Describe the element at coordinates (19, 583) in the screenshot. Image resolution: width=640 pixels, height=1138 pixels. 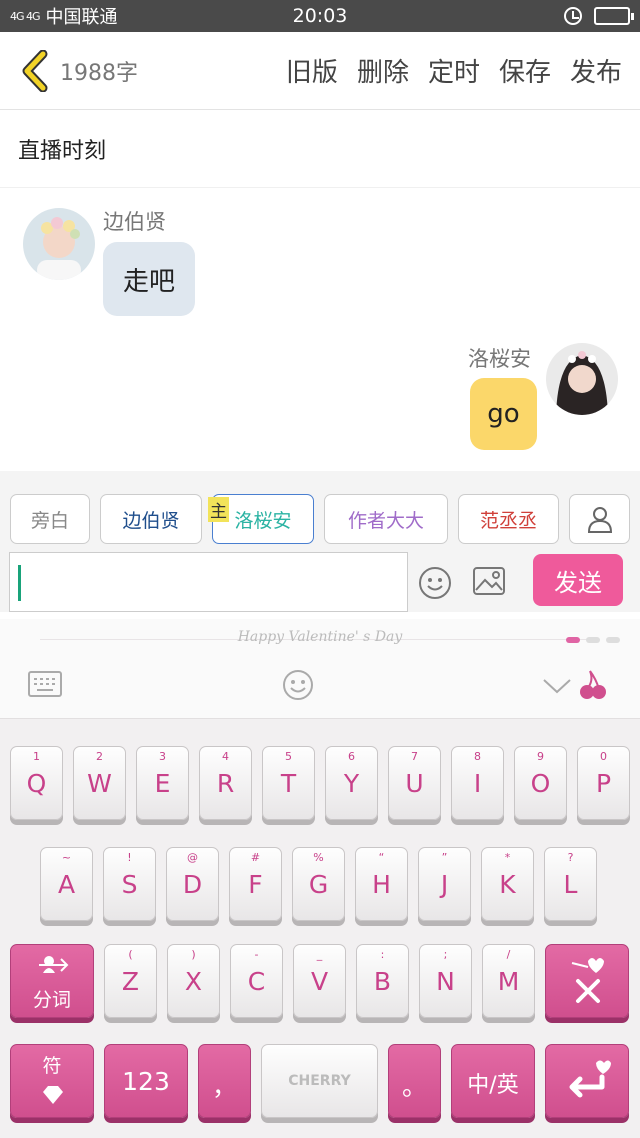
I see `text-cursor` at that location.